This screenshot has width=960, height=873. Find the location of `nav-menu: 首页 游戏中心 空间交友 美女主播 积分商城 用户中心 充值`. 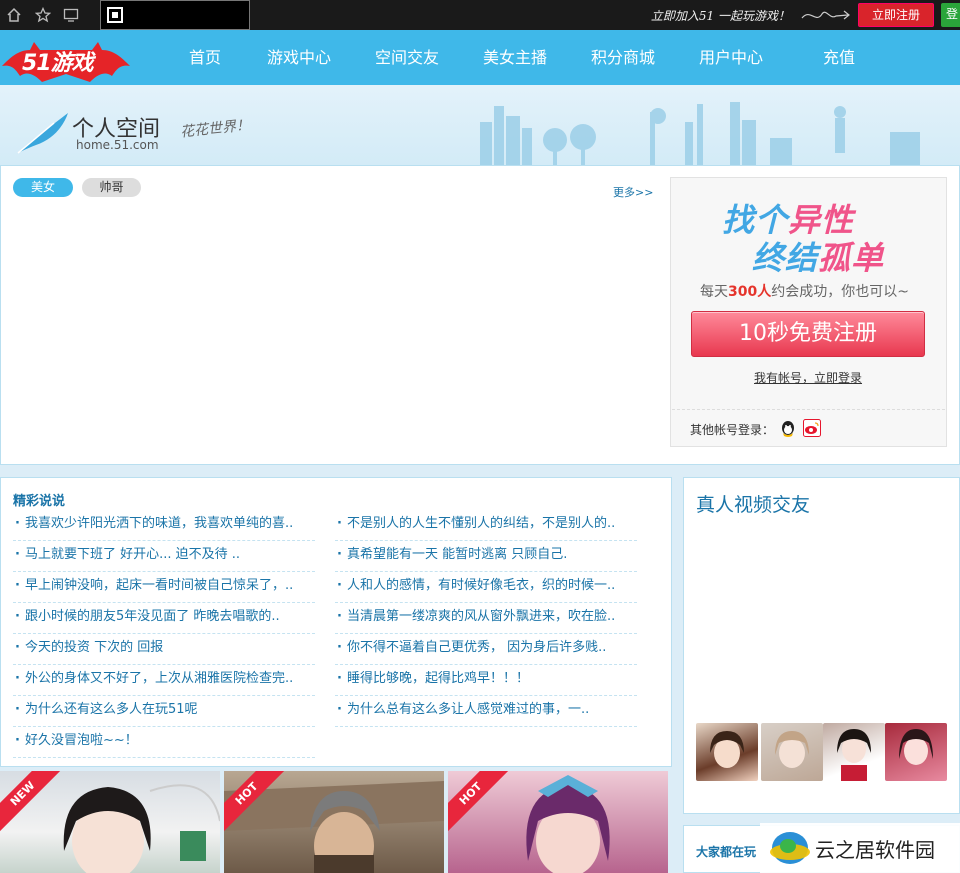

nav-menu: 首页 游戏中心 空间交友 美女主播 积分商城 用户中心 充值 is located at coordinates (529, 57).